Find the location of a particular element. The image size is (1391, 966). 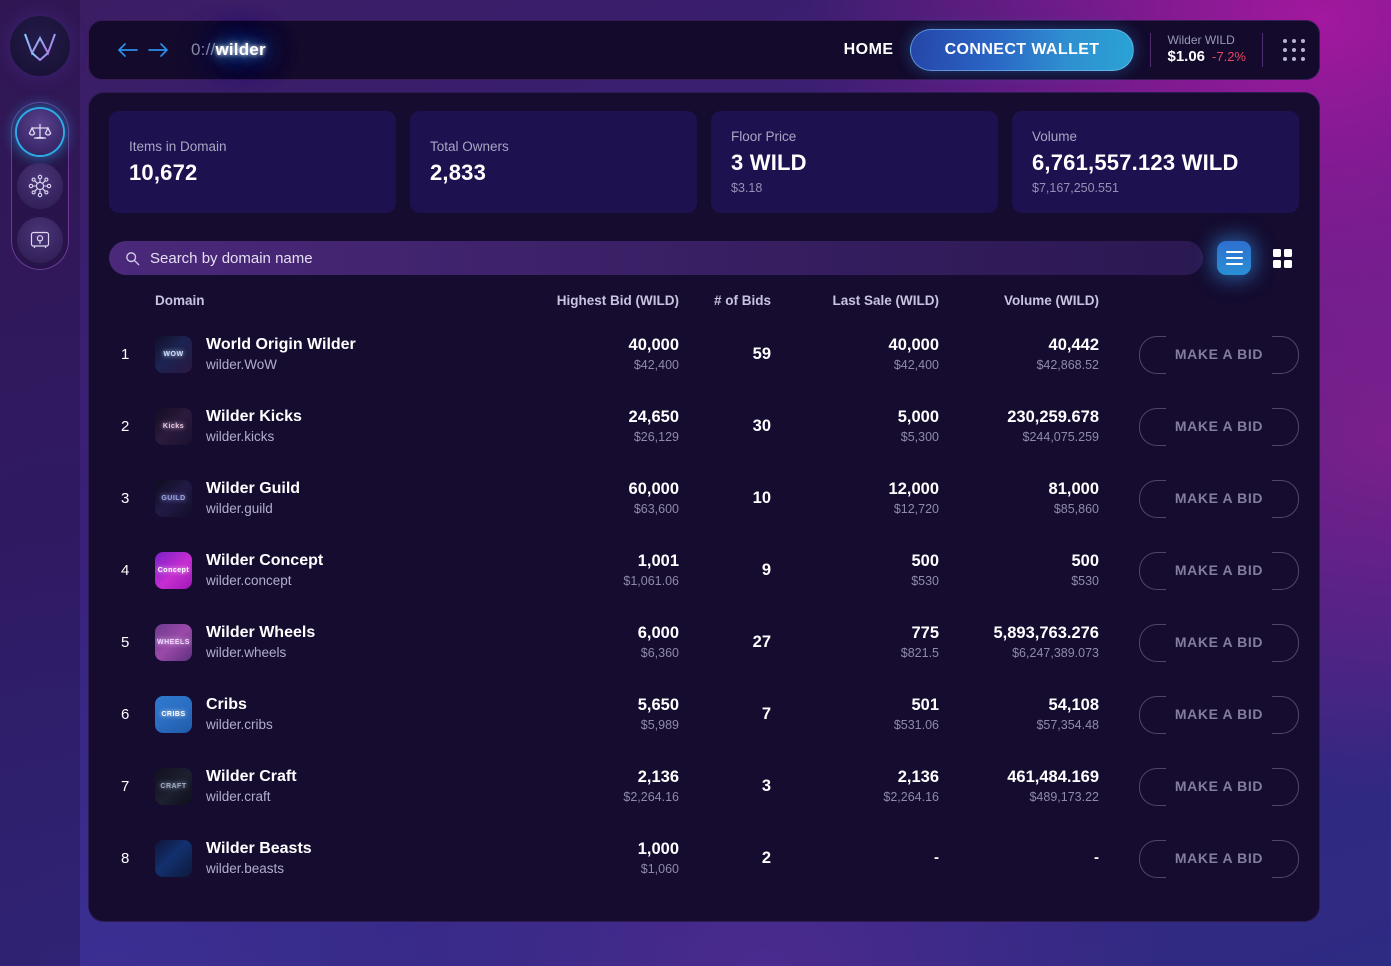

row-num-bids: 9 is located at coordinates (766, 569).